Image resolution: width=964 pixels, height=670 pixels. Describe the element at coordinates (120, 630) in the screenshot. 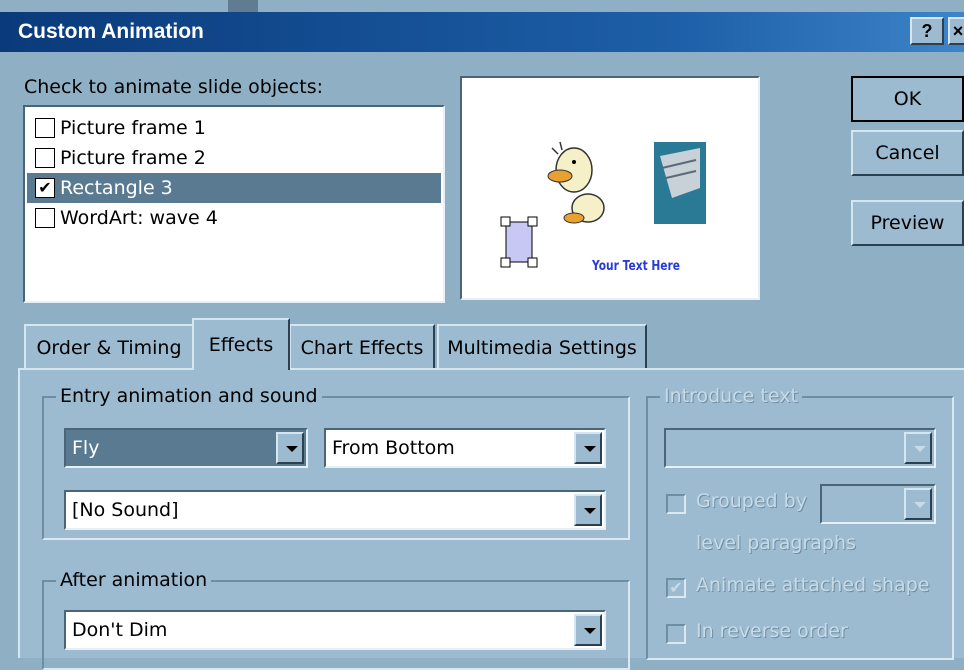

I see `dropdown-value: Don't Dim` at that location.